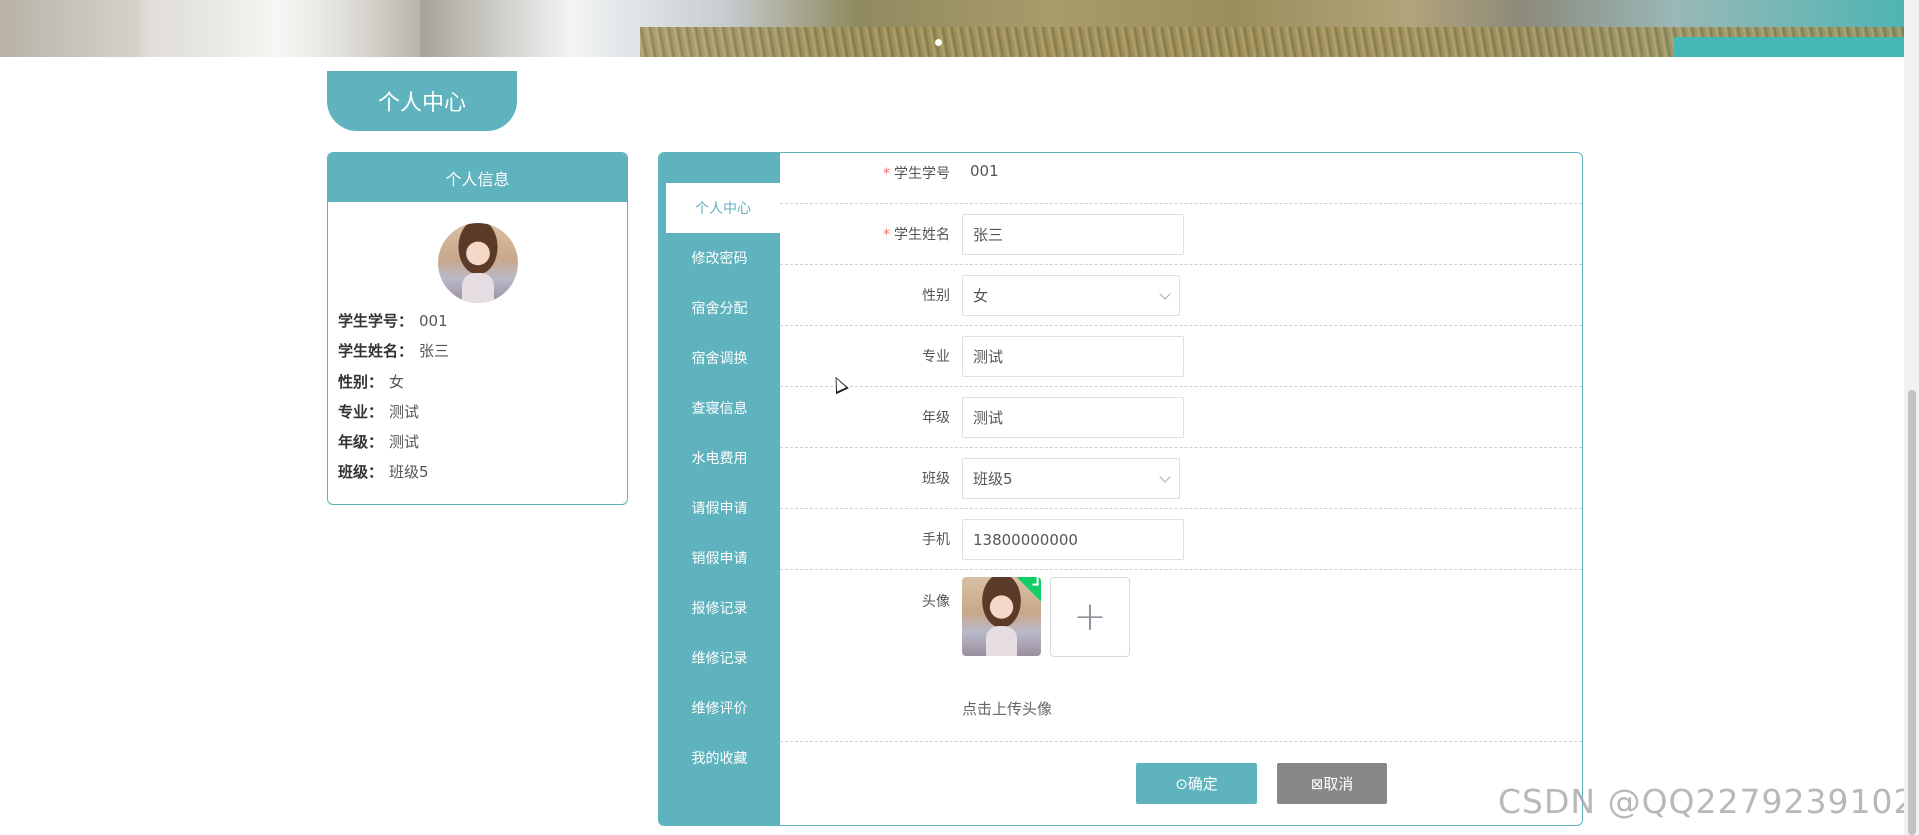  I want to click on nav-item-repair-records: 报修记录, so click(719, 608).